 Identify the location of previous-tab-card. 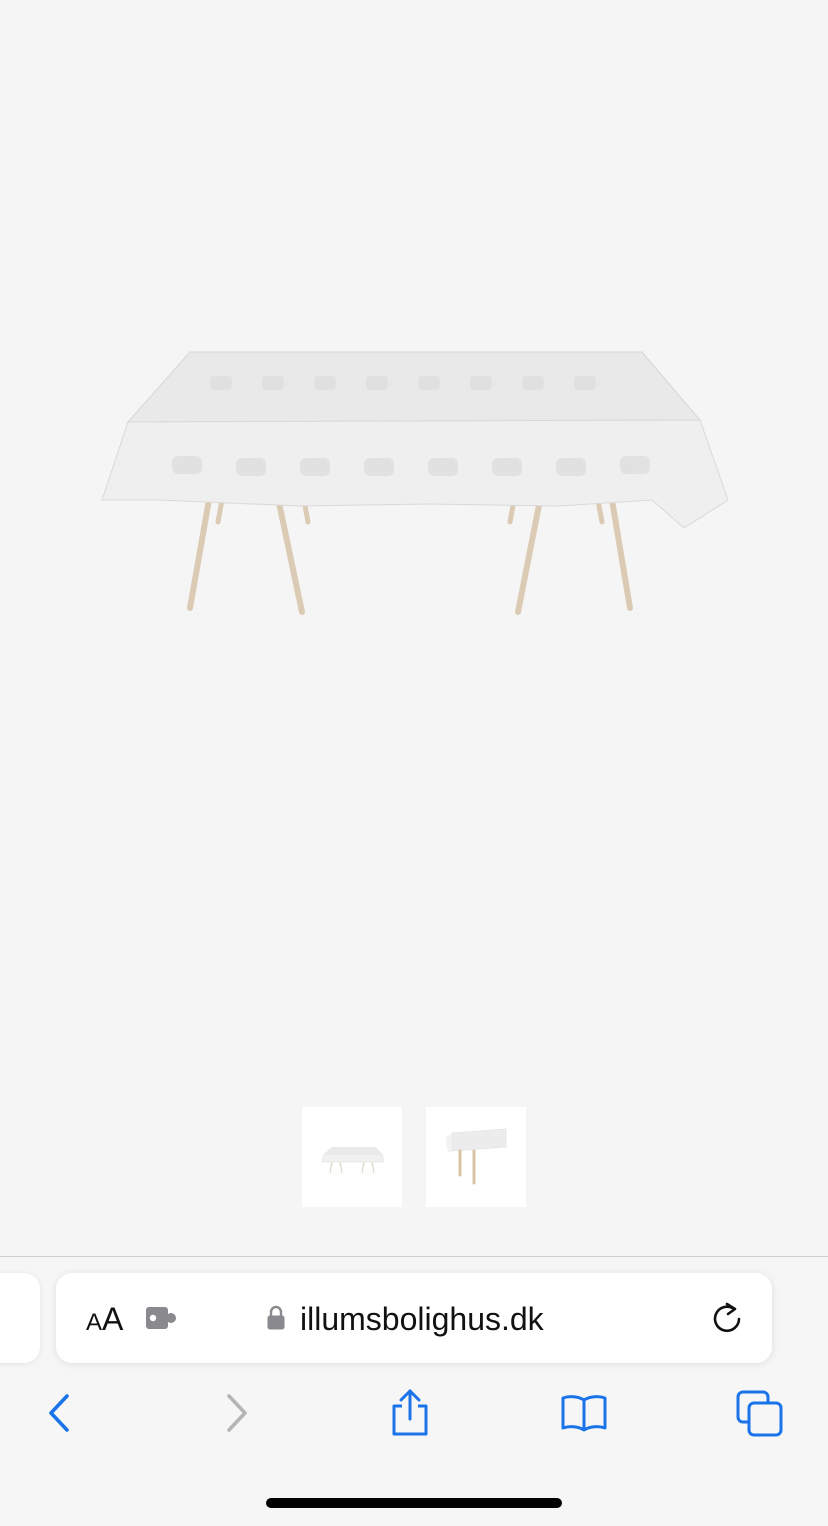
(20, 1318).